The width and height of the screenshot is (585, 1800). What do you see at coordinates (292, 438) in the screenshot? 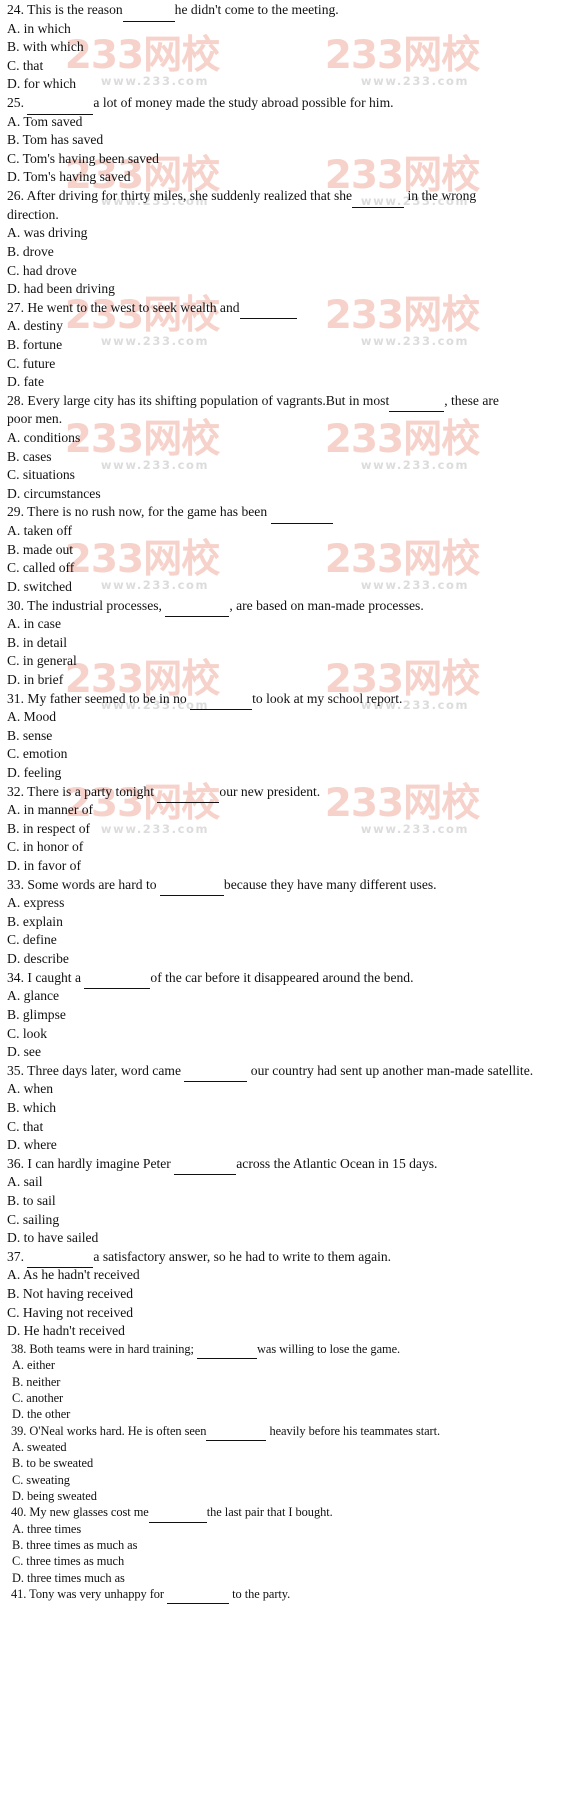
I see `answer-option: A. conditions` at bounding box center [292, 438].